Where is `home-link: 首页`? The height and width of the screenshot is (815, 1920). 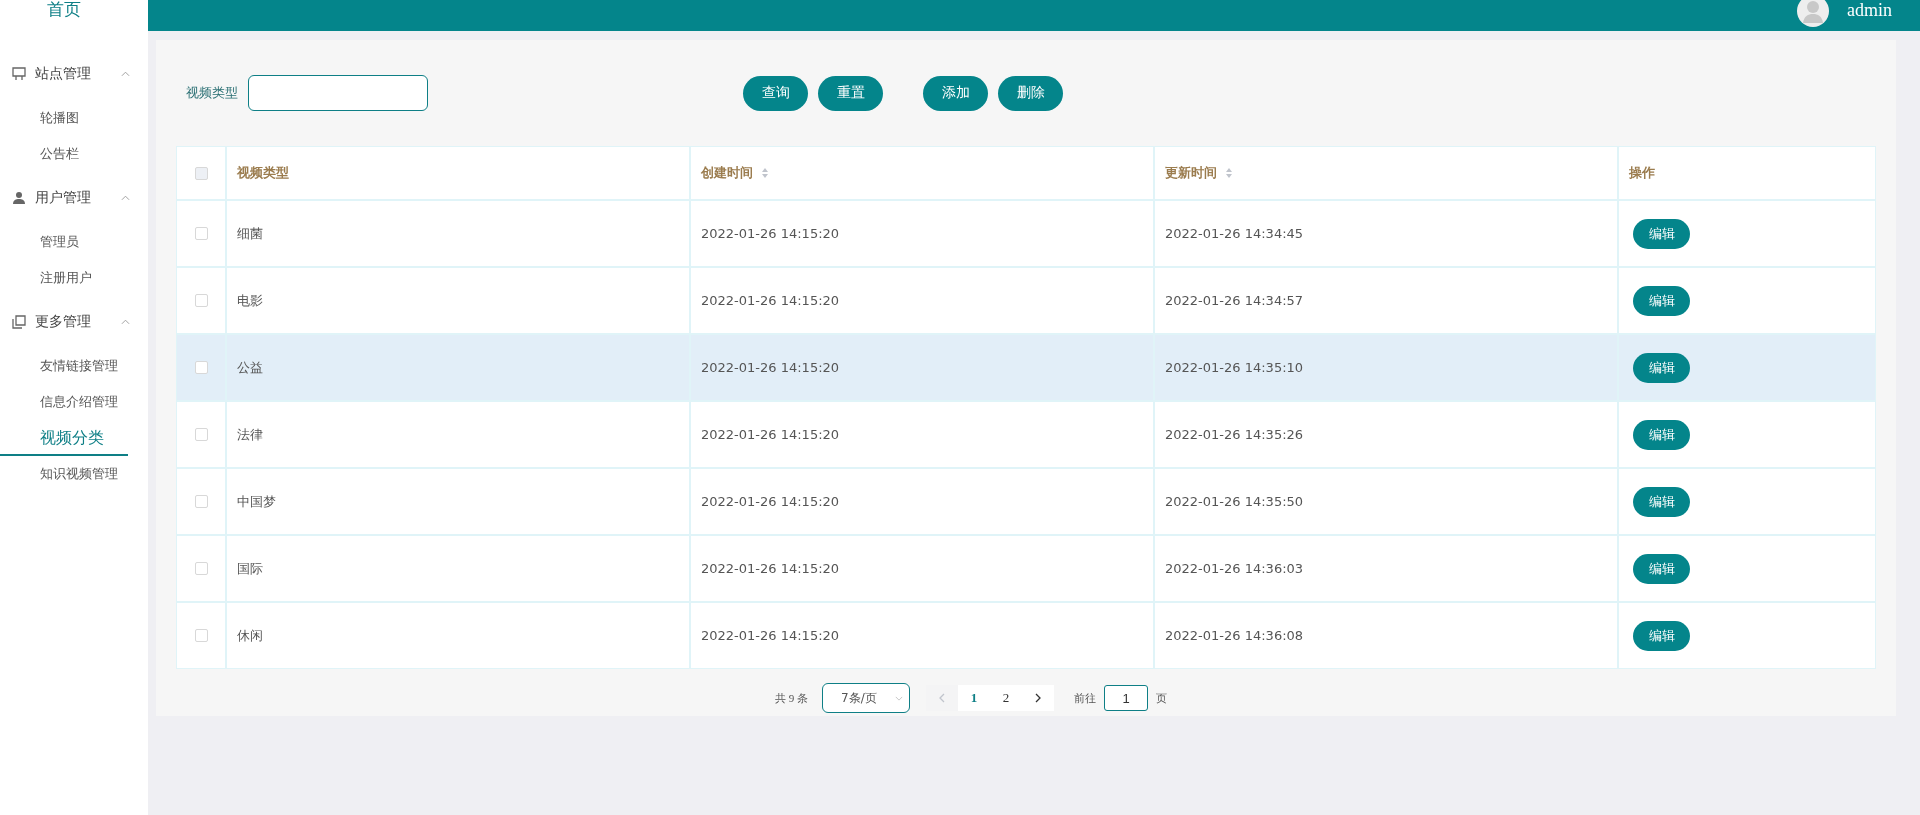
home-link: 首页 is located at coordinates (74, 9).